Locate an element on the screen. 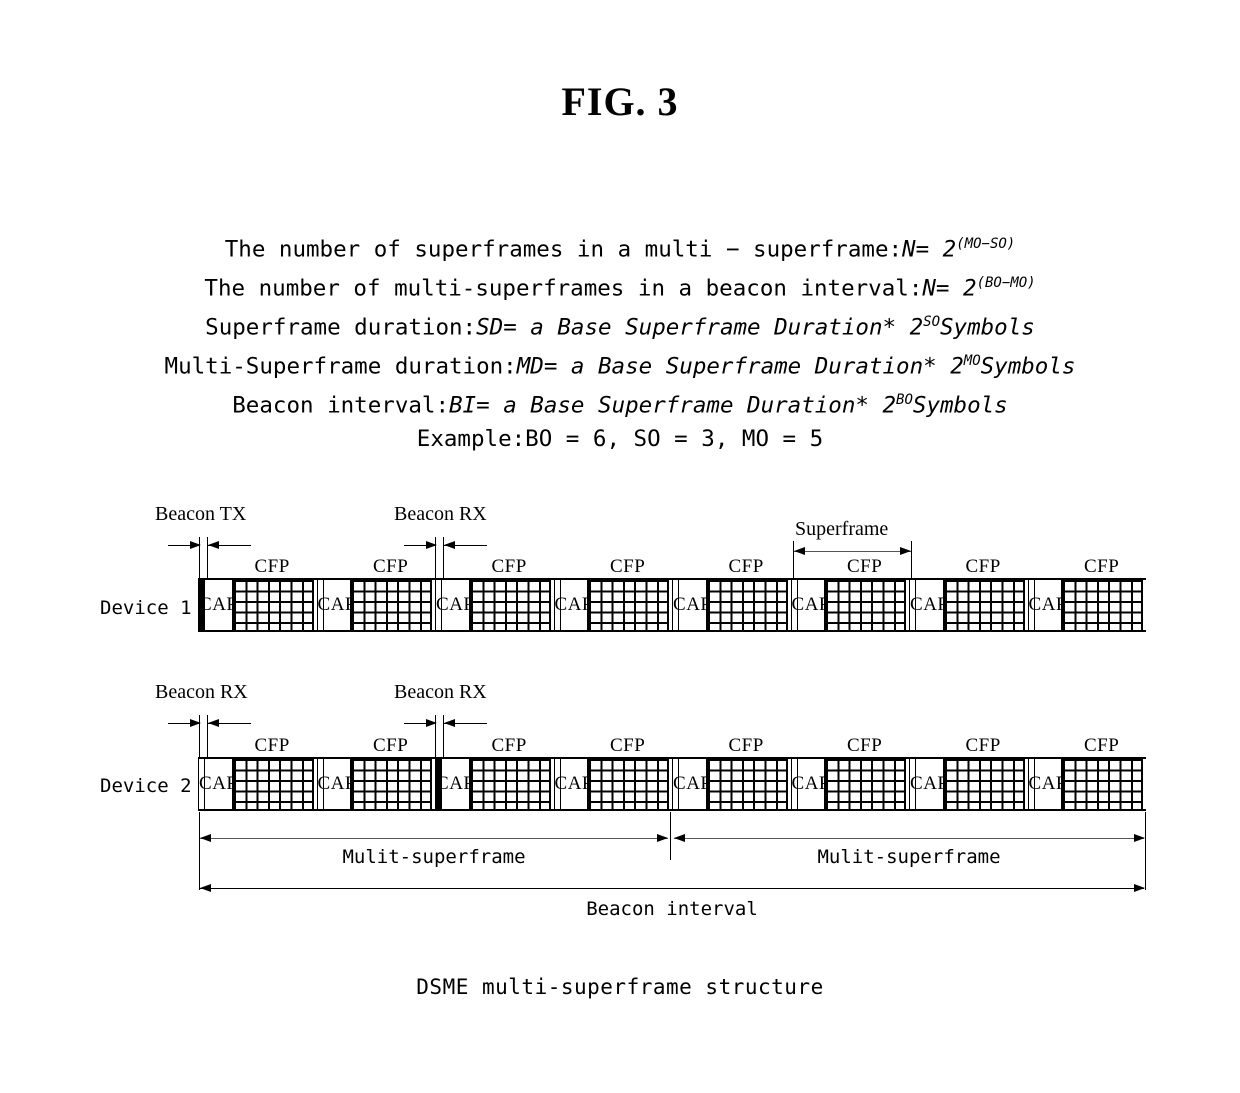 The width and height of the screenshot is (1240, 1093). superframe-bracket-line is located at coordinates (852, 551).